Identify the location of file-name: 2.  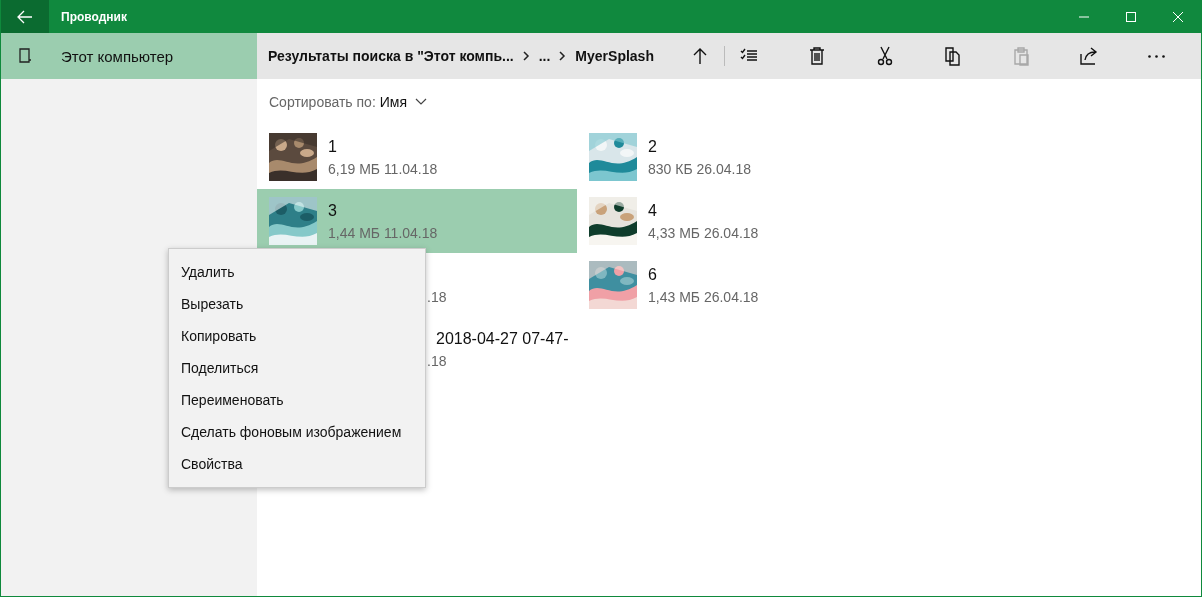
(653, 147).